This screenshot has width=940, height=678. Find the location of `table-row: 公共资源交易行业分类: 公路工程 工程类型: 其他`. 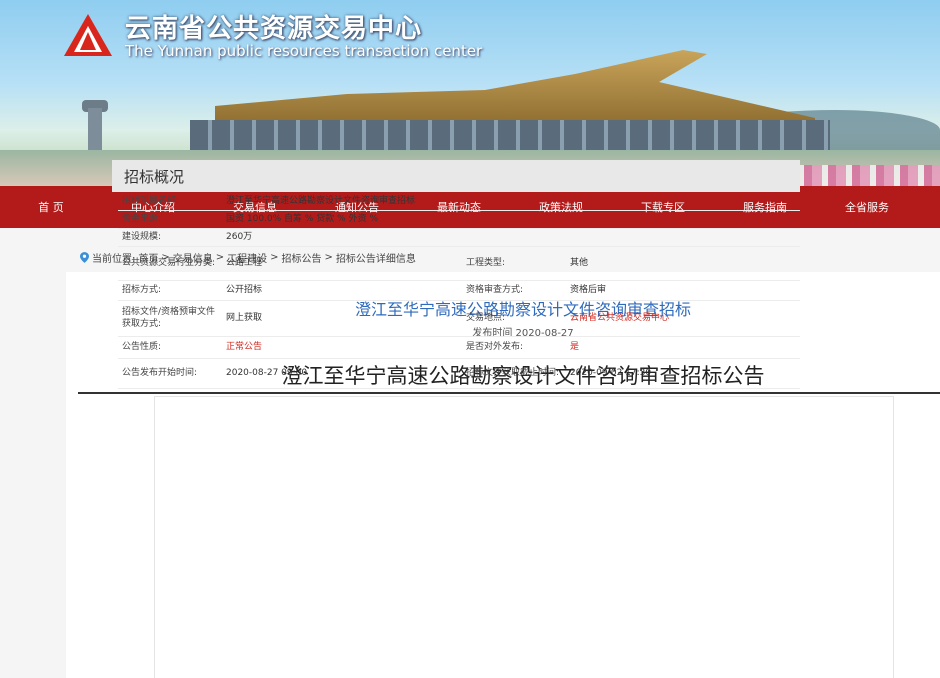

table-row: 公共资源交易行业分类: 公路工程 工程类型: 其他 is located at coordinates (459, 263).